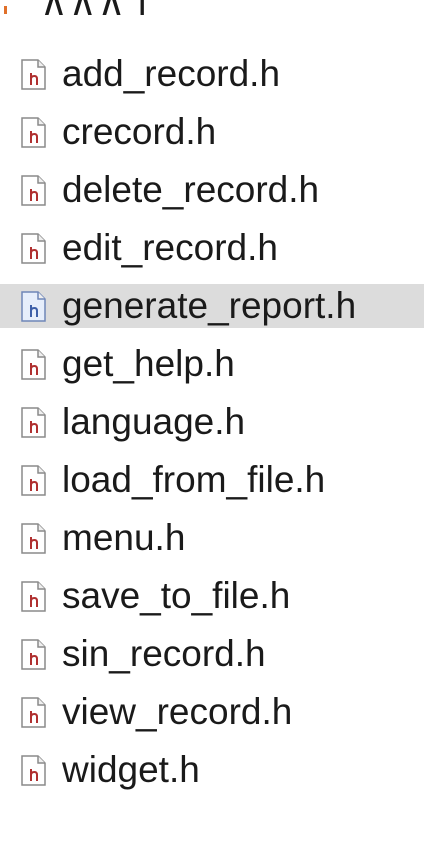  I want to click on tree-item-label: edit_record.h, so click(170, 247).